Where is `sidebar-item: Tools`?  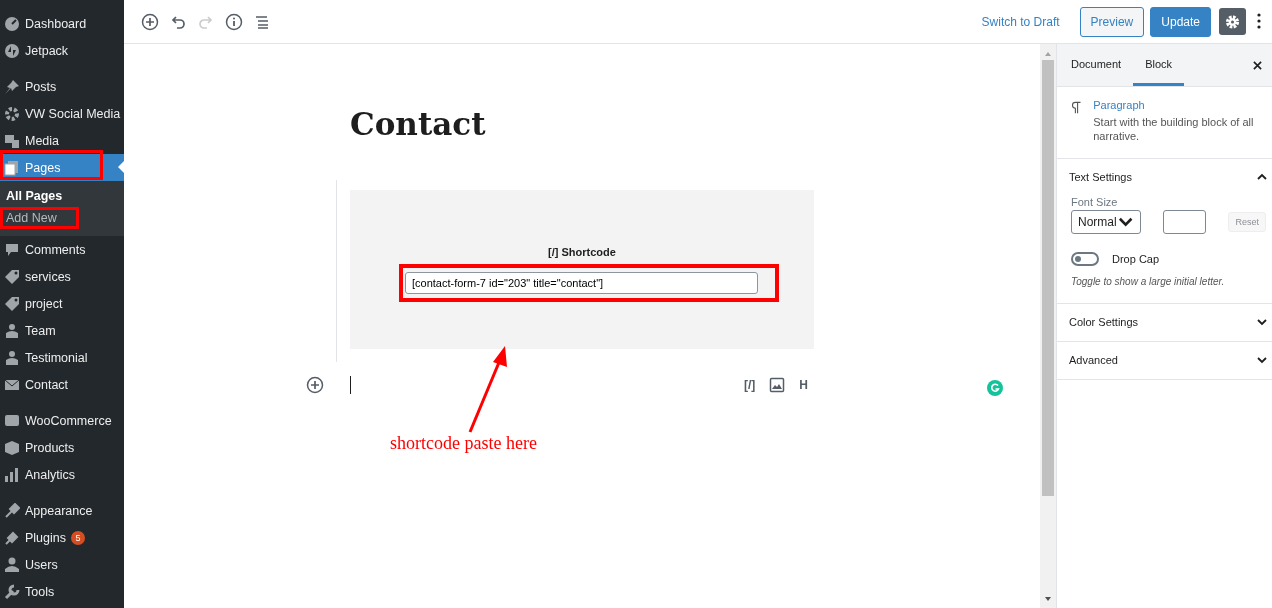
sidebar-item: Tools is located at coordinates (62, 591).